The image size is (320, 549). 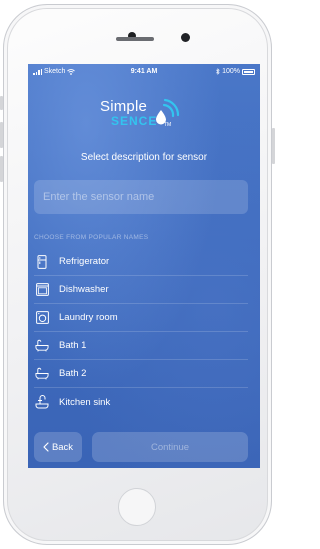 I want to click on list-item-bath-1: Bath 1, so click(x=141, y=346).